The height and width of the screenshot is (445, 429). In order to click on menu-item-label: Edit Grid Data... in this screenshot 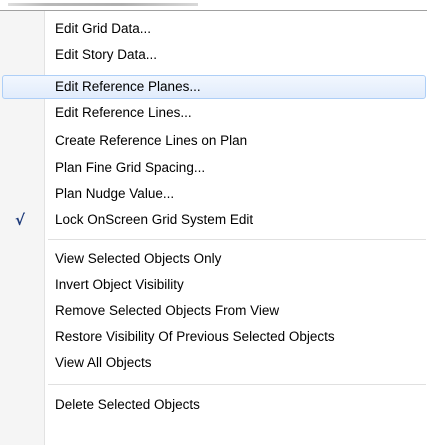, I will do `click(103, 28)`.